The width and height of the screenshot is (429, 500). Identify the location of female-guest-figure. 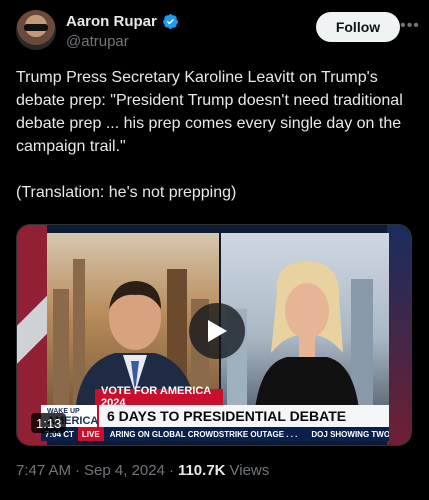
(307, 335).